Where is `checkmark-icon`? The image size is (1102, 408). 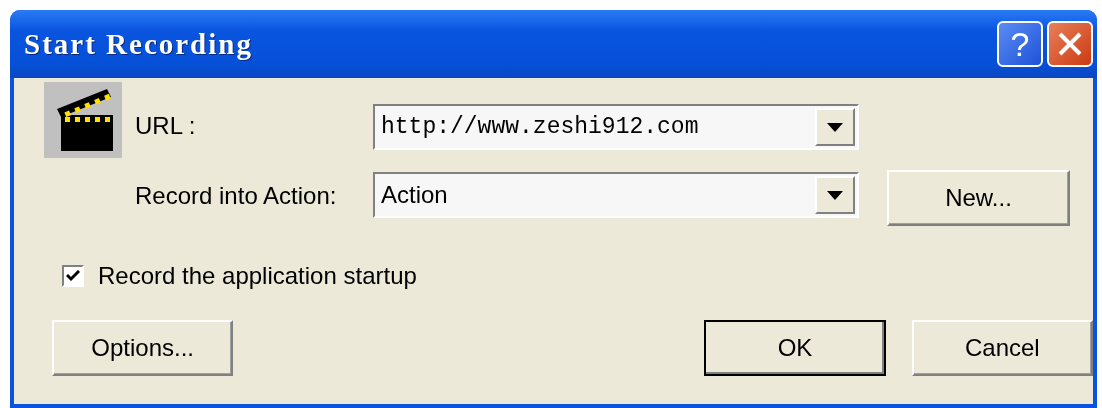
checkmark-icon is located at coordinates (73, 276).